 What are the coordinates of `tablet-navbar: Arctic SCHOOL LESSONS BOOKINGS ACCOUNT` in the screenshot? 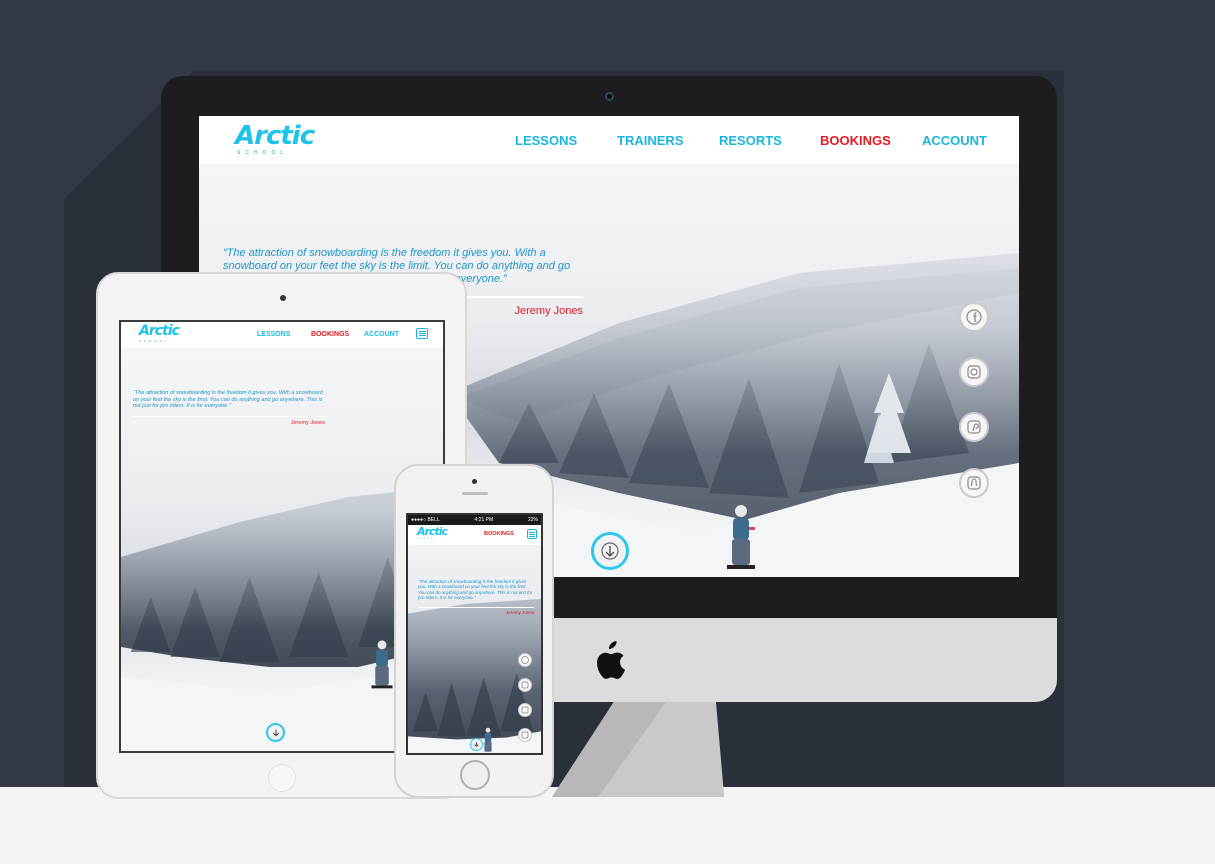 It's located at (282, 334).